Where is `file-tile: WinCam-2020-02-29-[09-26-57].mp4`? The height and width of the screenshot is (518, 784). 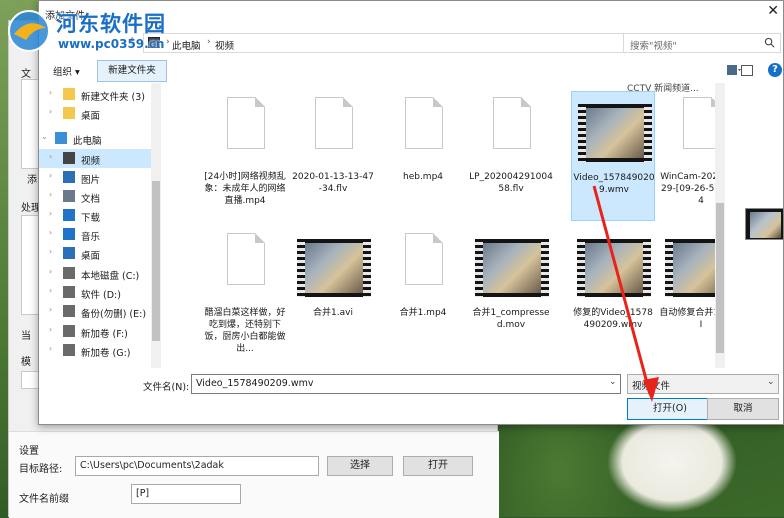 file-tile: WinCam-2020-02-29-[09-26-57].mp4 is located at coordinates (689, 156).